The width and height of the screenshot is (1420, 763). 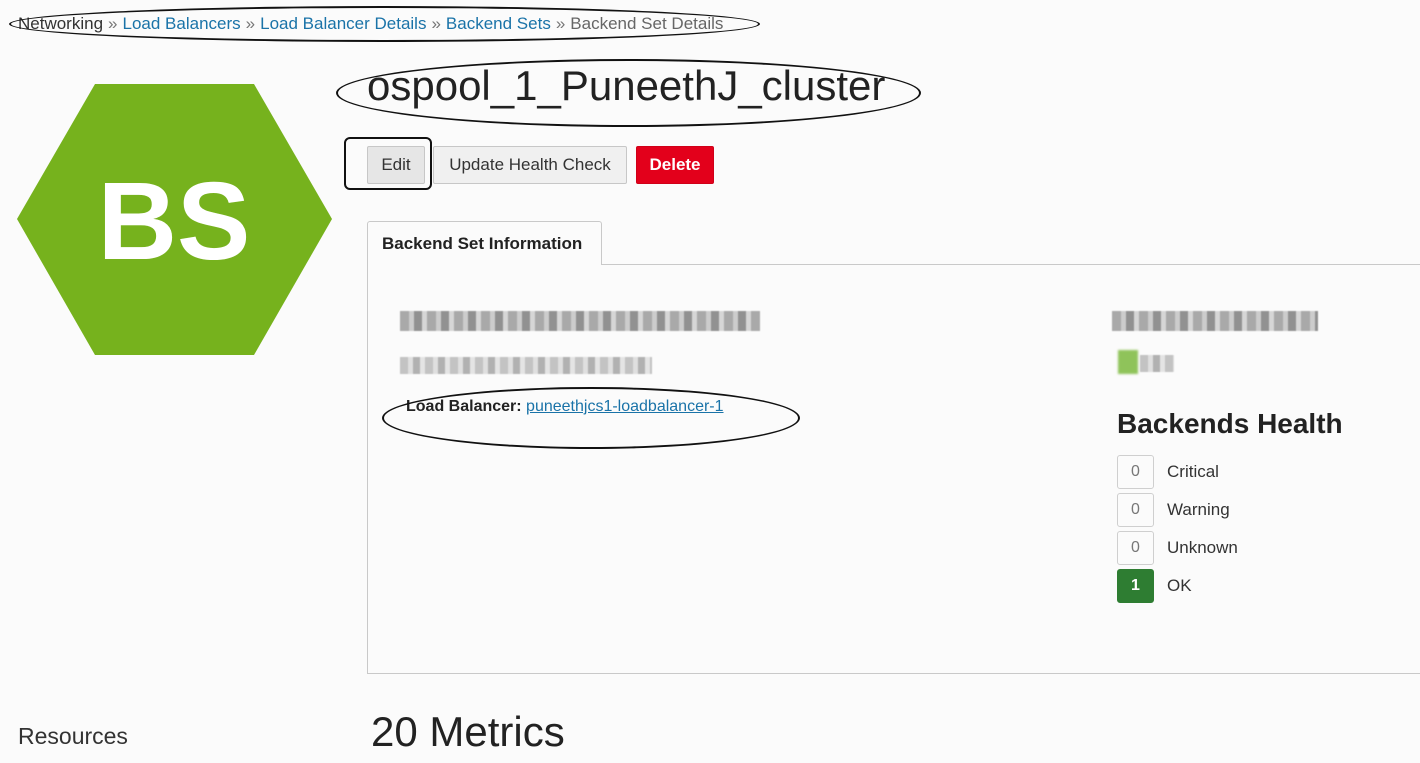 I want to click on health-label: Critical, so click(x=1193, y=471).